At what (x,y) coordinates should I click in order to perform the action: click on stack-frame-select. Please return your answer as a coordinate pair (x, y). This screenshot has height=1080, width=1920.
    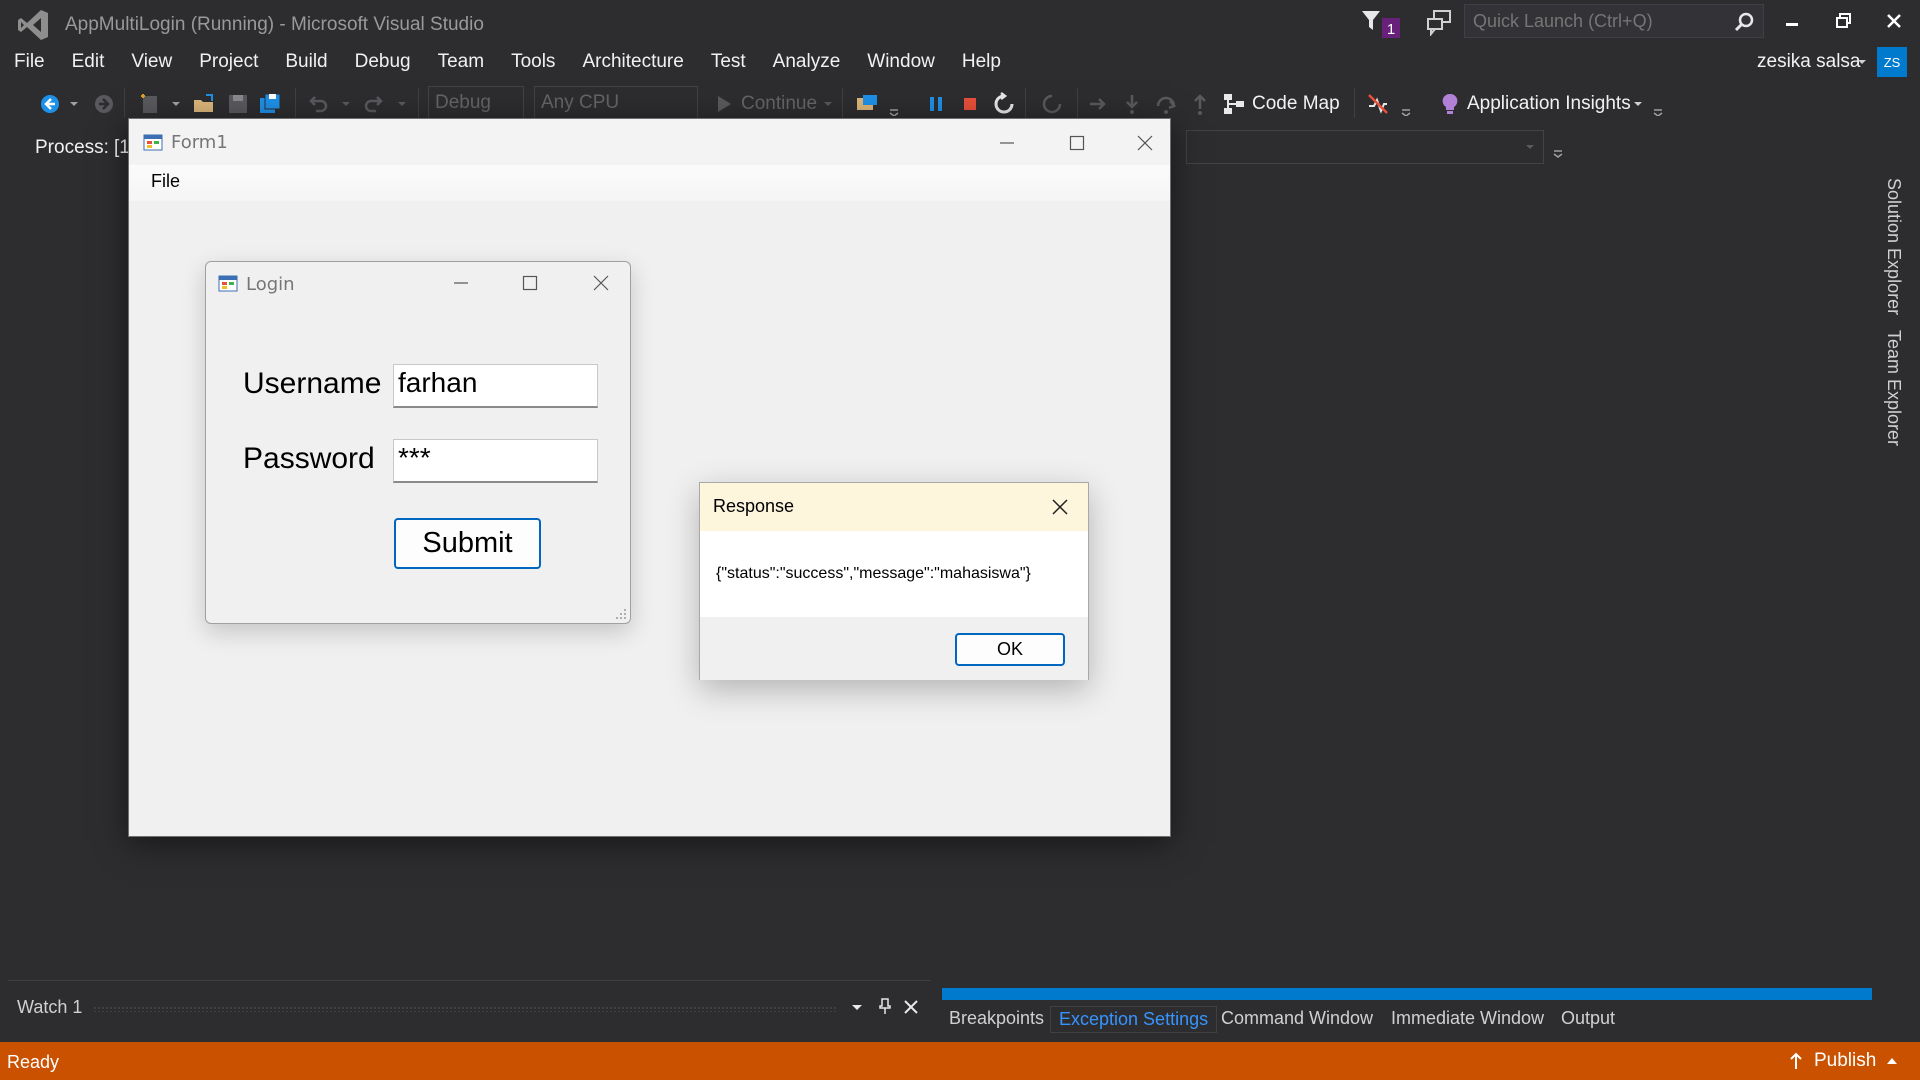
    Looking at the image, I should click on (1365, 147).